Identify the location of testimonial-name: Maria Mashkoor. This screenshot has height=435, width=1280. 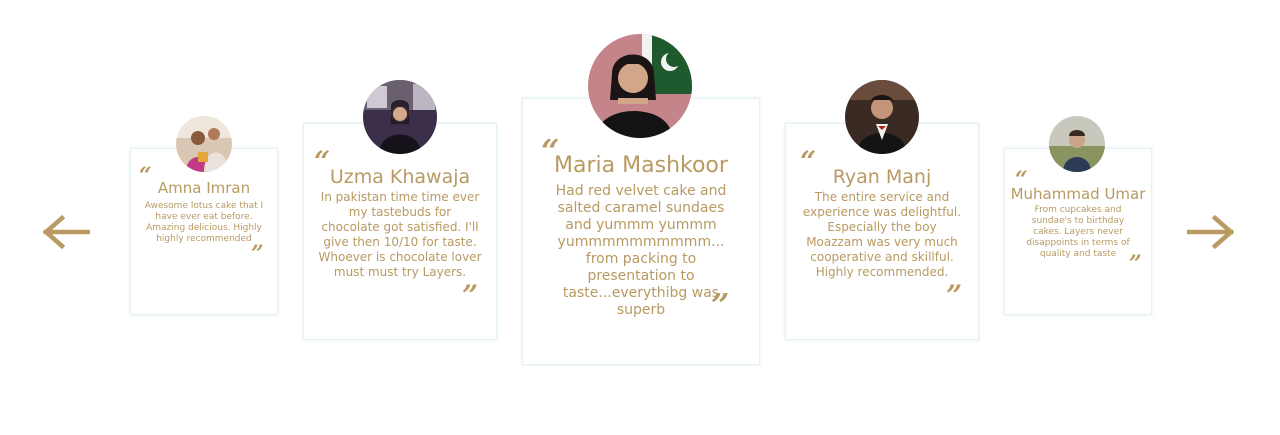
(641, 165).